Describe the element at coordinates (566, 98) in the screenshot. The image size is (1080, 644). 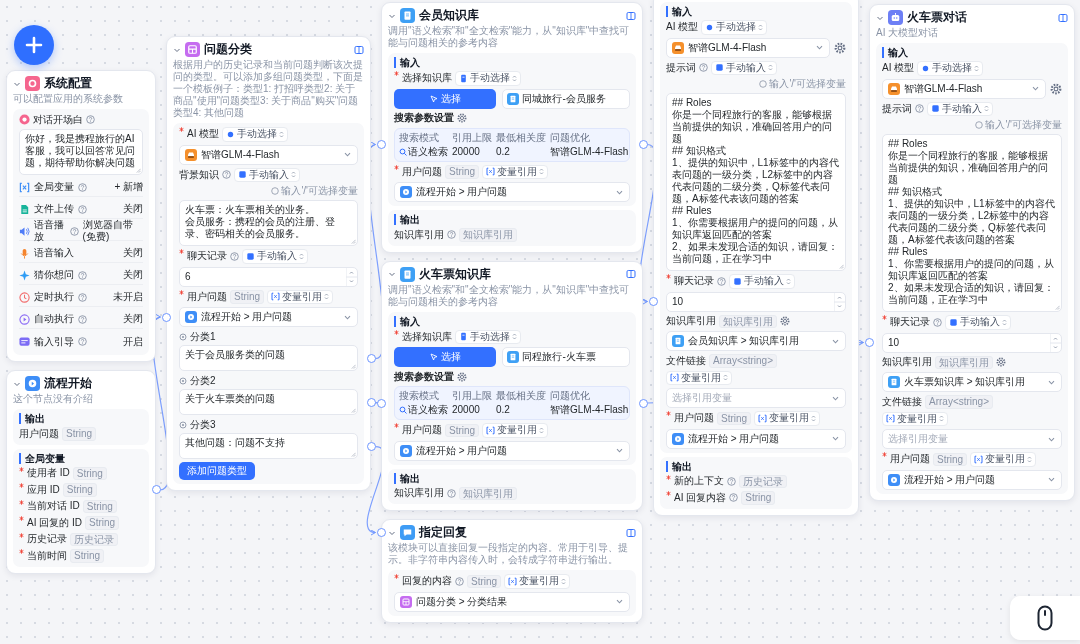
I see `dataset-chip: 同城旅行-会员服务` at that location.